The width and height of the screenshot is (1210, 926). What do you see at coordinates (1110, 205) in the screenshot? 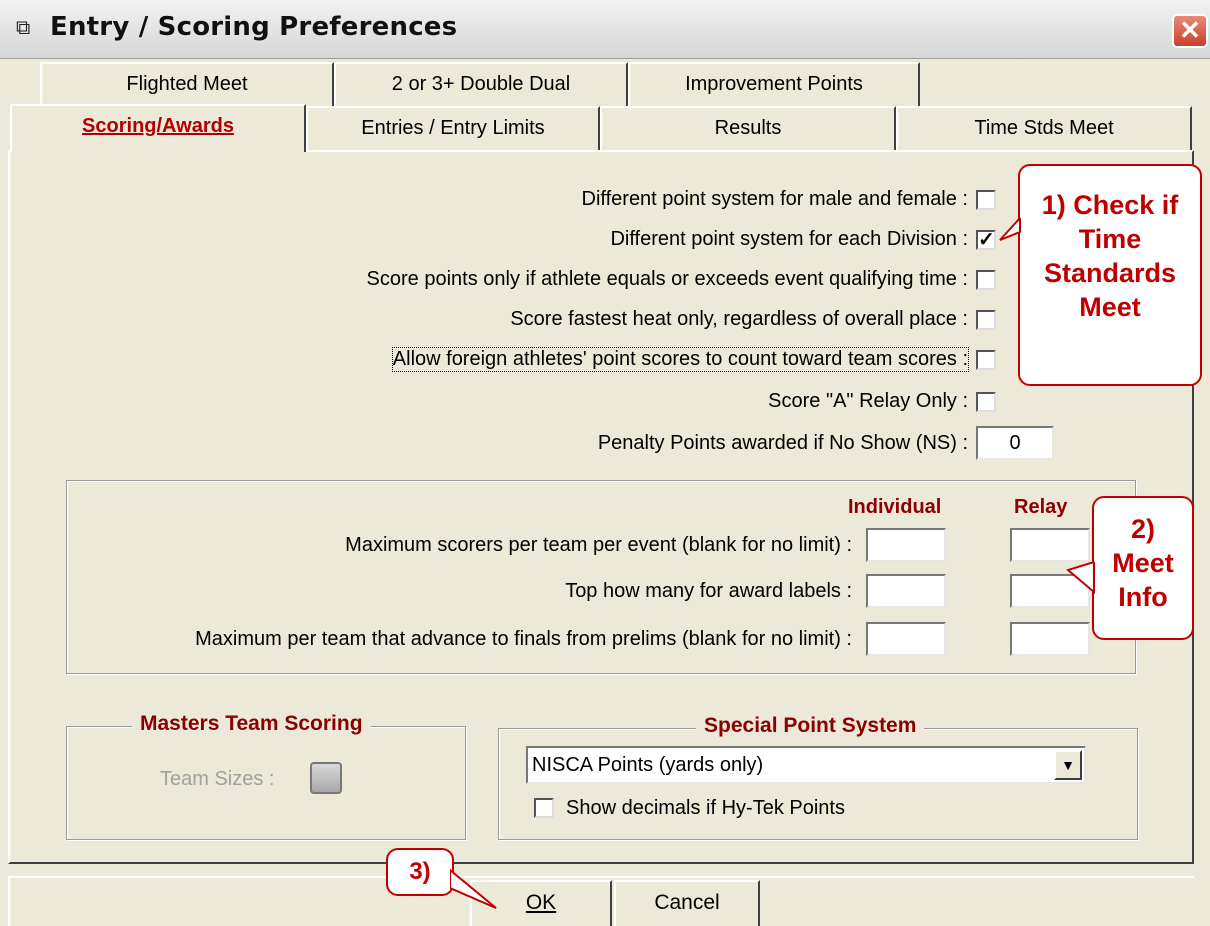
I see `callout-text: 1) Check if` at bounding box center [1110, 205].